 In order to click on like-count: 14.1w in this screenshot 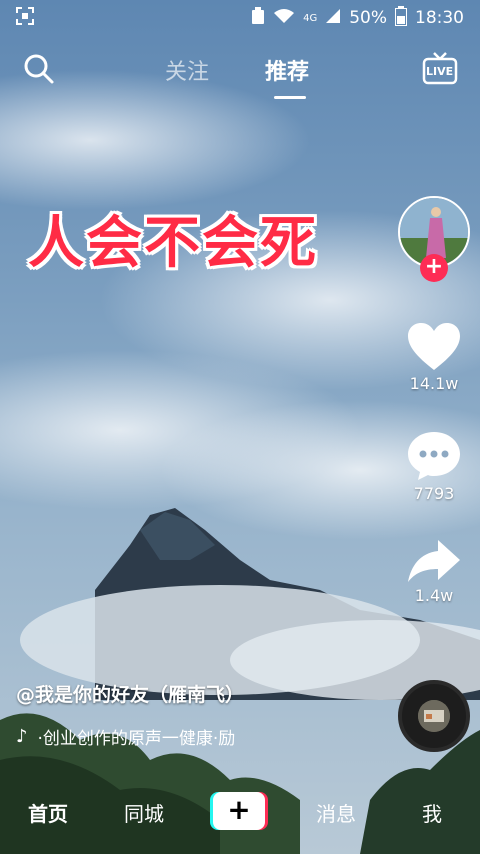, I will do `click(434, 383)`.